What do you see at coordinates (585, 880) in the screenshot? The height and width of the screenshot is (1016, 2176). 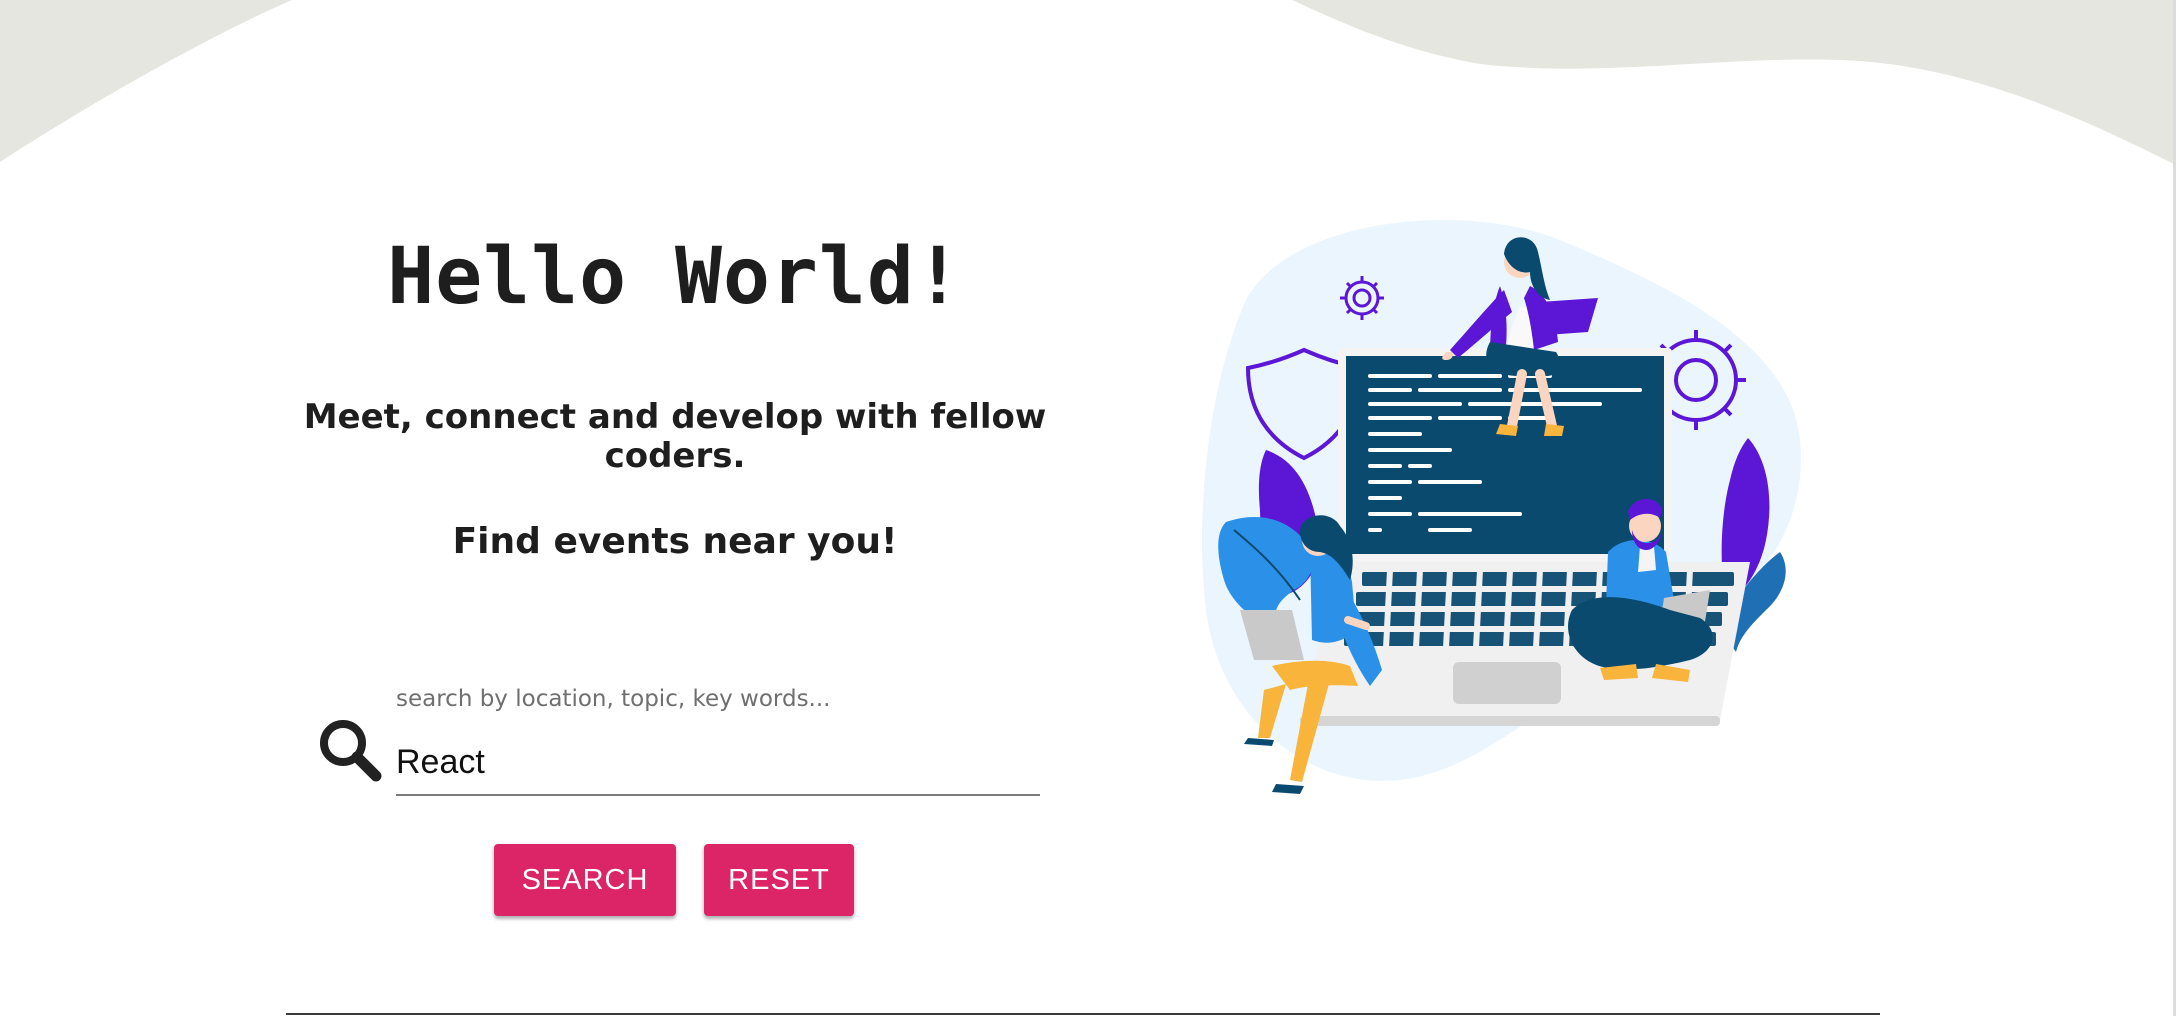 I see `search-button: SEARCH` at bounding box center [585, 880].